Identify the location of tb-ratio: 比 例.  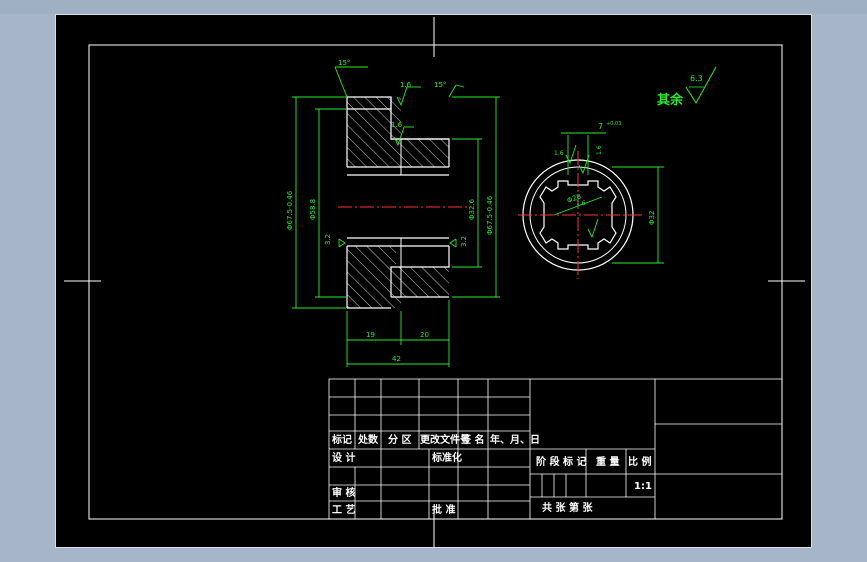
(639, 461).